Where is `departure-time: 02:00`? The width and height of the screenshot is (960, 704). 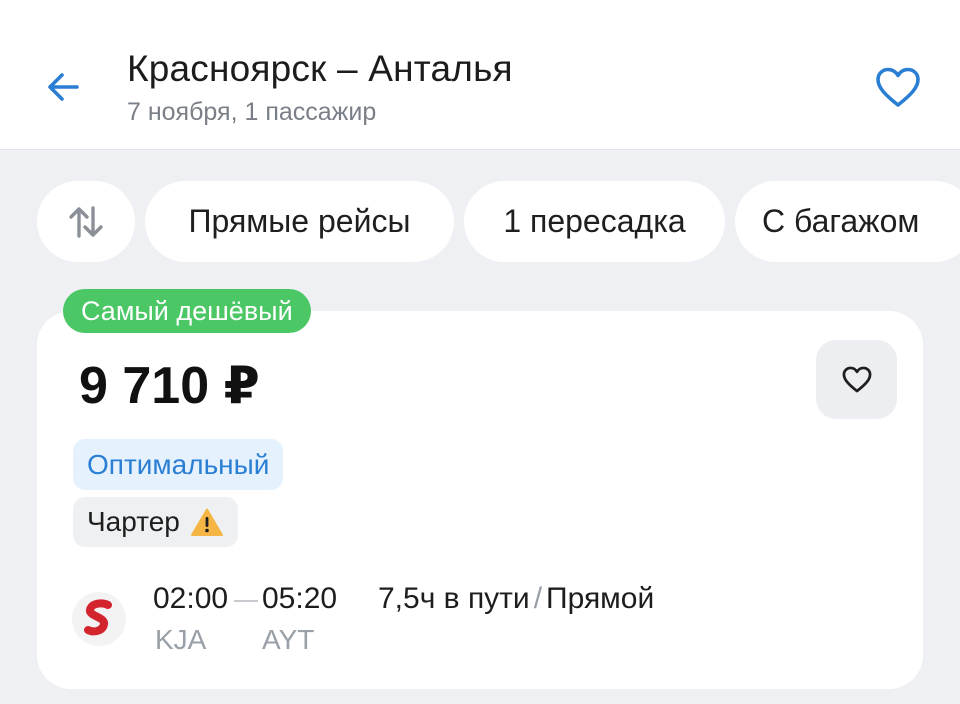 departure-time: 02:00 is located at coordinates (191, 598).